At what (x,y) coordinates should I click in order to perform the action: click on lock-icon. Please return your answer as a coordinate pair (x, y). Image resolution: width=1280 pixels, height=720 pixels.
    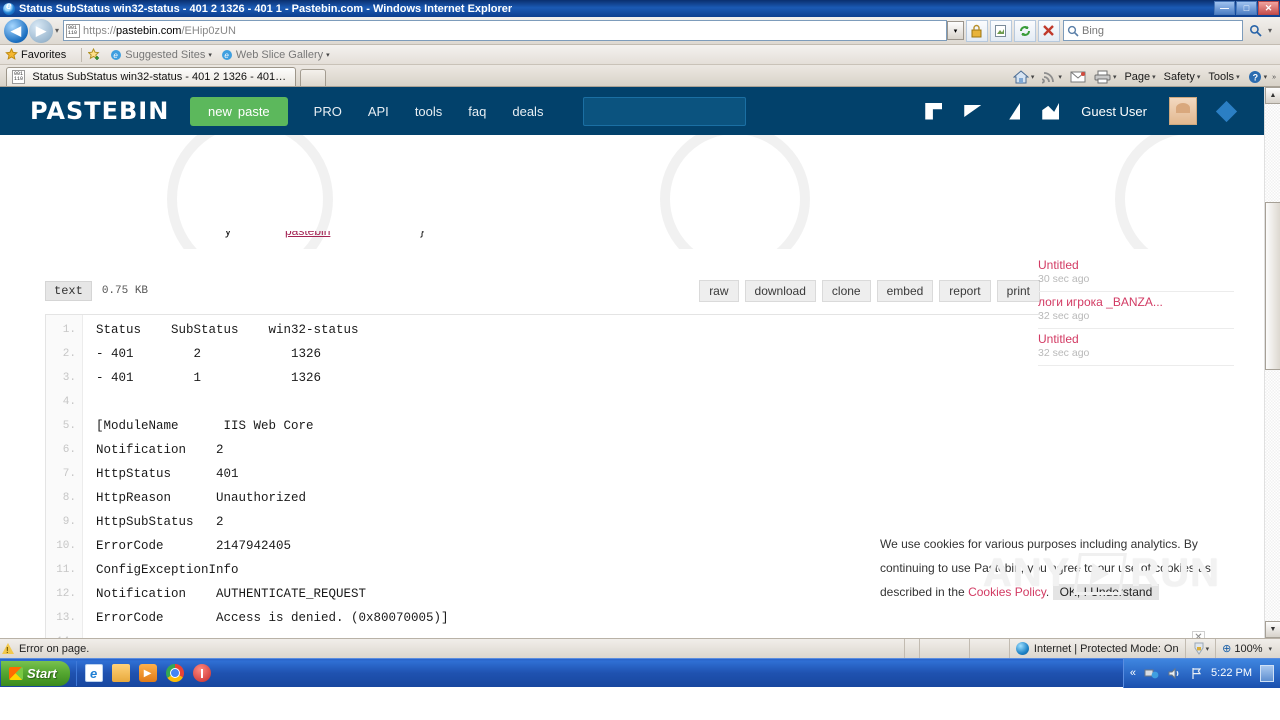
    Looking at the image, I should click on (976, 30).